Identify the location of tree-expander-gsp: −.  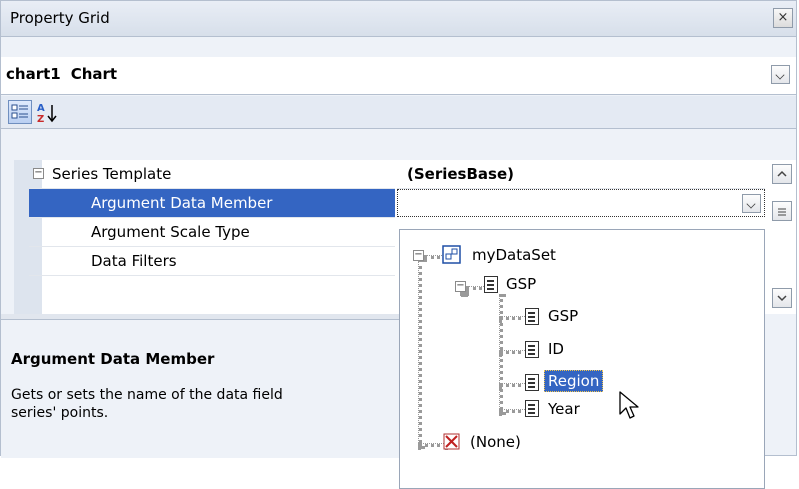
(460, 286).